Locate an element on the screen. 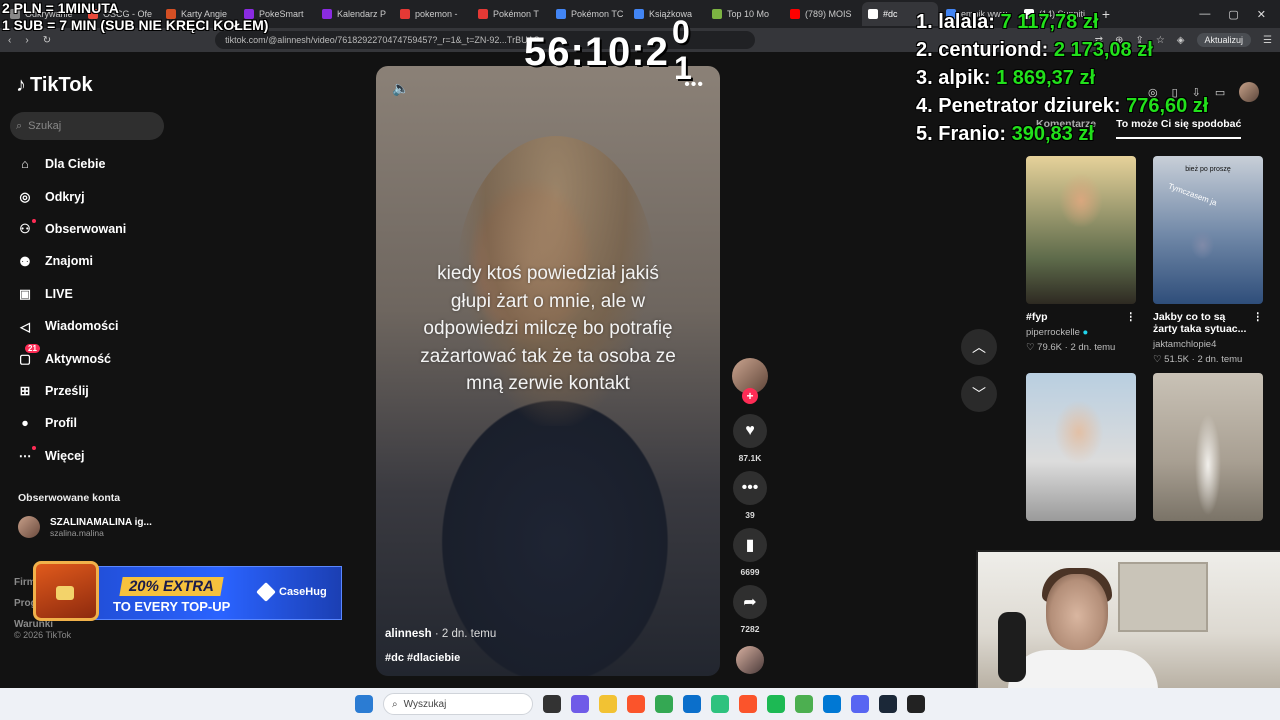 Image resolution: width=1280 pixels, height=720 pixels. task-view-icon is located at coordinates (552, 704).